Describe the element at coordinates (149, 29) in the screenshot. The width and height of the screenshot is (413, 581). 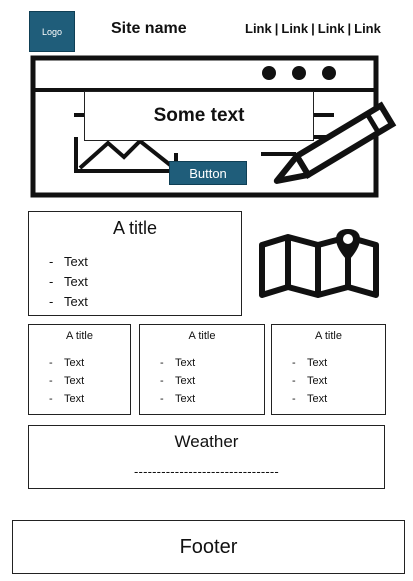
I see `site-name: Site name` at that location.